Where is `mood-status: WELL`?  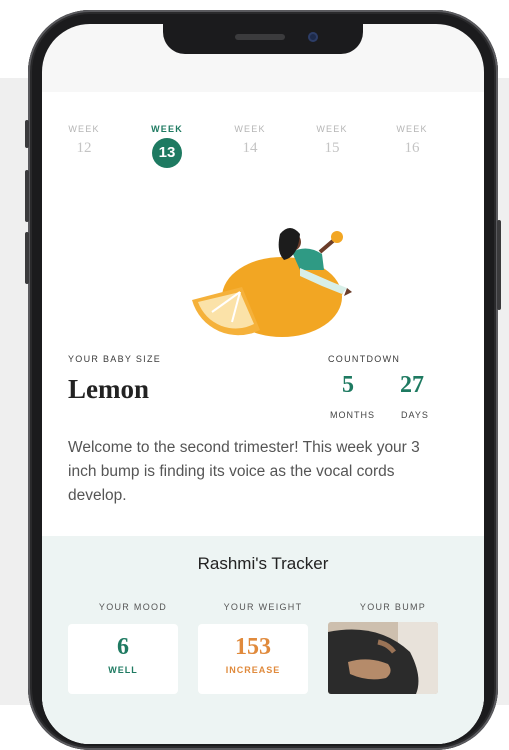 mood-status: WELL is located at coordinates (123, 670).